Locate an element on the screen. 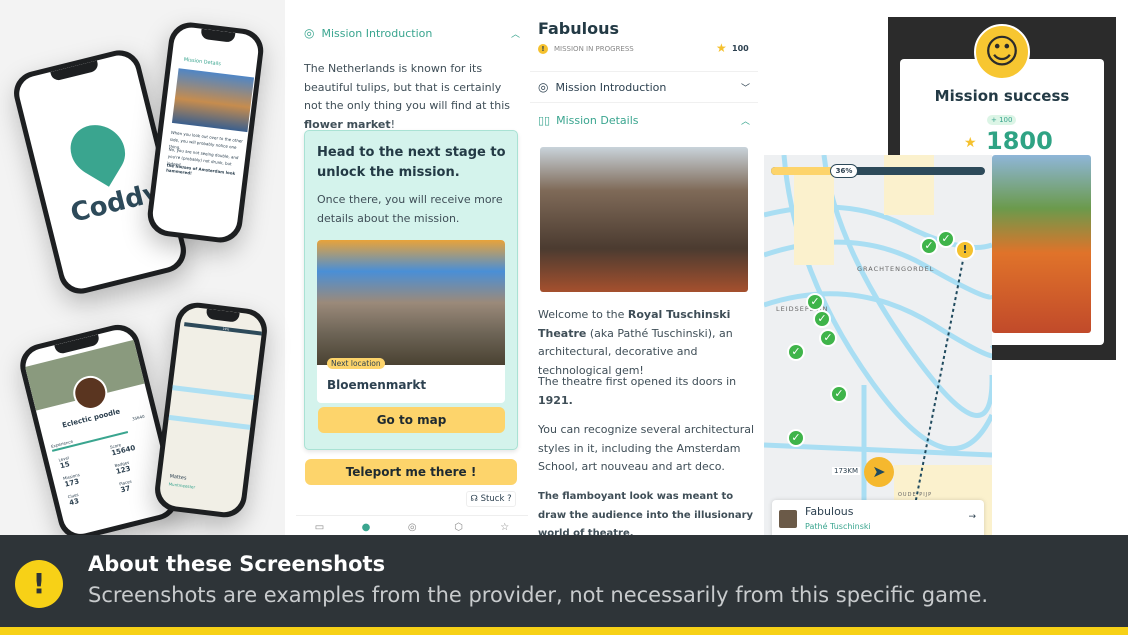 The width and height of the screenshot is (1128, 635). intro-header: ◎ Mission Introduction ︿ is located at coordinates (412, 33).